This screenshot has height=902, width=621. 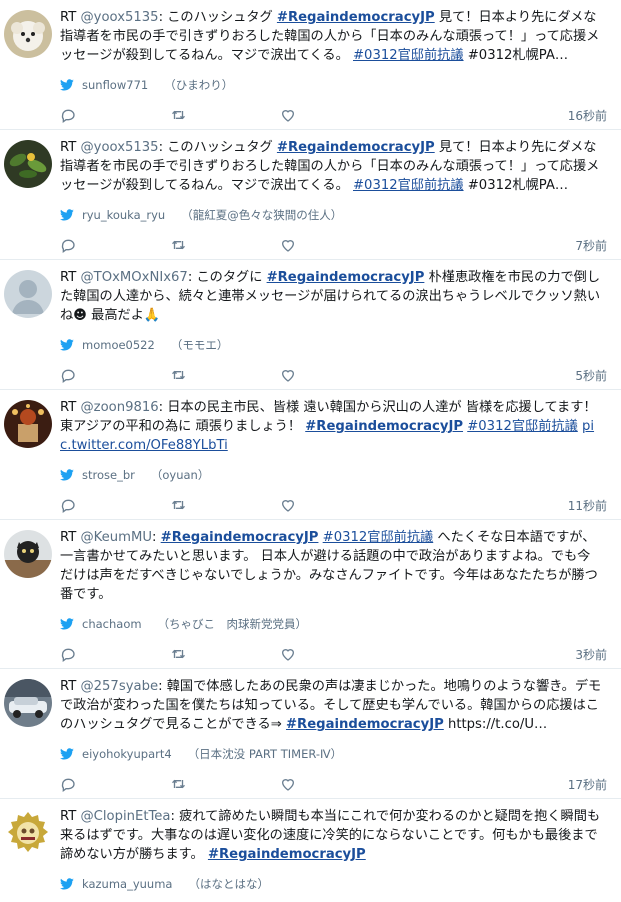 I want to click on tweet-timestamp: 7秒前, so click(x=591, y=245).